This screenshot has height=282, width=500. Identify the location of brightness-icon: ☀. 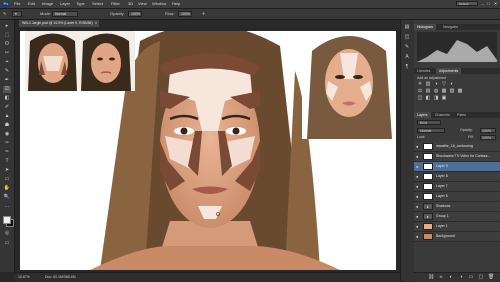
(420, 84).